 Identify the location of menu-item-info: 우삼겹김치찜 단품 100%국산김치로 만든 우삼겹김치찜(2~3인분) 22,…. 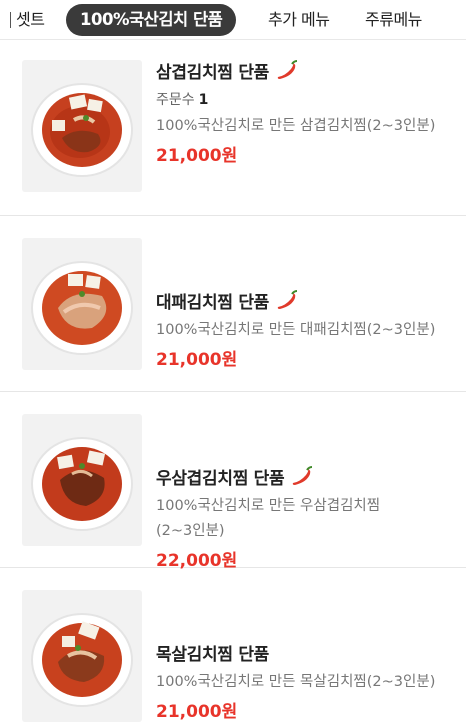
(306, 519).